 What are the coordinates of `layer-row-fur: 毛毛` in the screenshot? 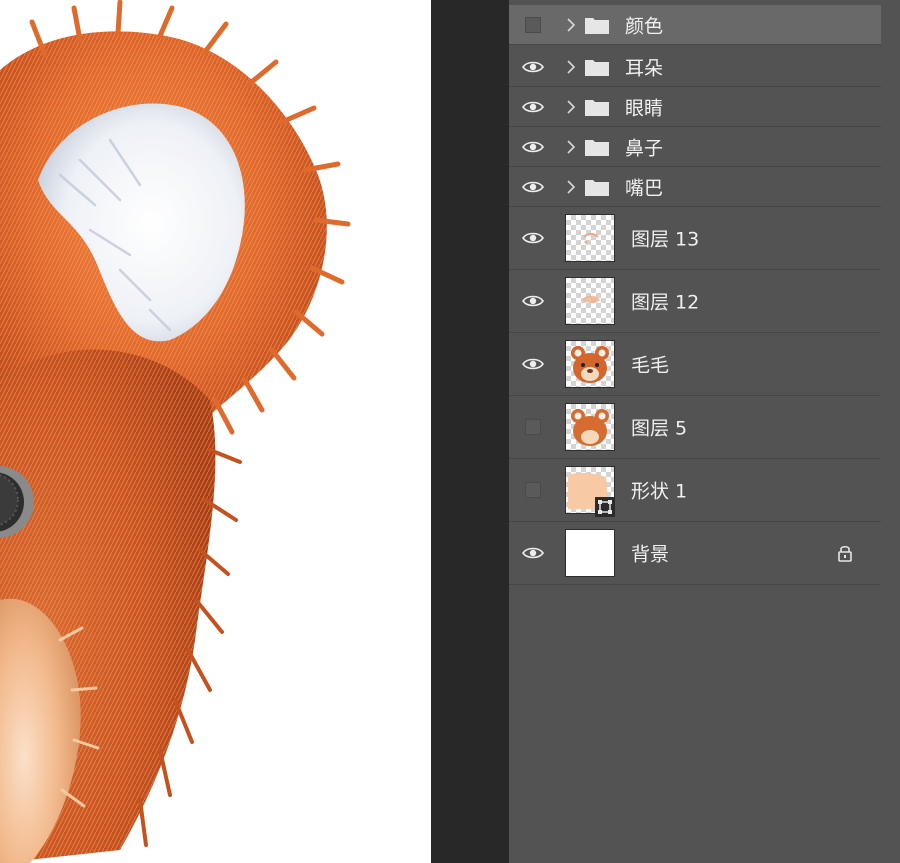 It's located at (695, 364).